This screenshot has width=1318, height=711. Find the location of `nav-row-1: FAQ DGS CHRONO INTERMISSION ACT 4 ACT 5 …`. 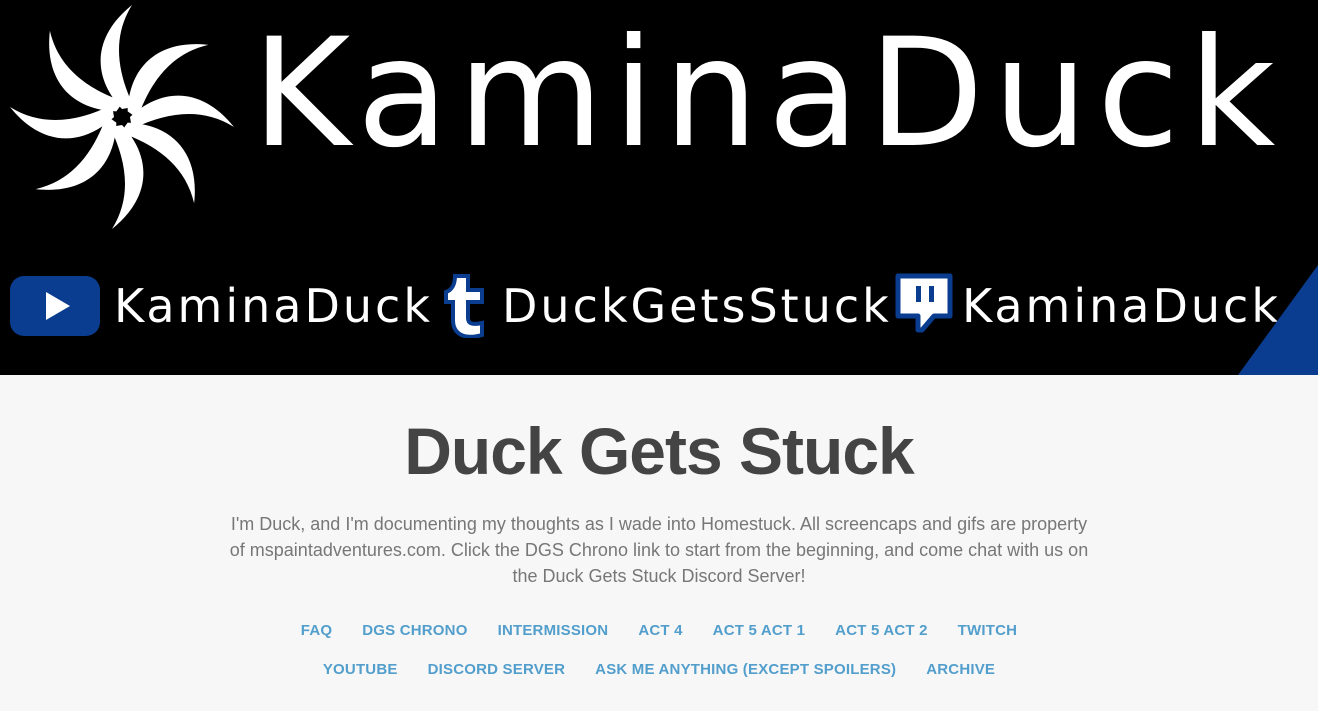

nav-row-1: FAQ DGS CHRONO INTERMISSION ACT 4 ACT 5 … is located at coordinates (659, 630).